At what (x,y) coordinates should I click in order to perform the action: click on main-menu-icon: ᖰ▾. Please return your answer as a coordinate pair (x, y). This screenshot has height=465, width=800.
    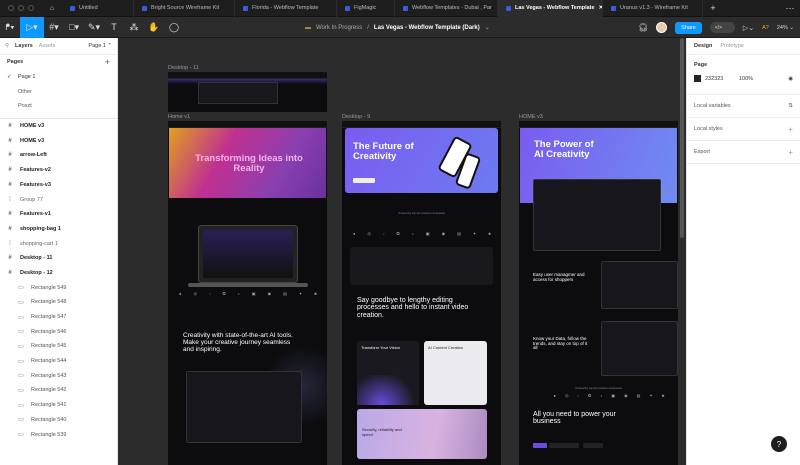
    Looking at the image, I should click on (10, 27).